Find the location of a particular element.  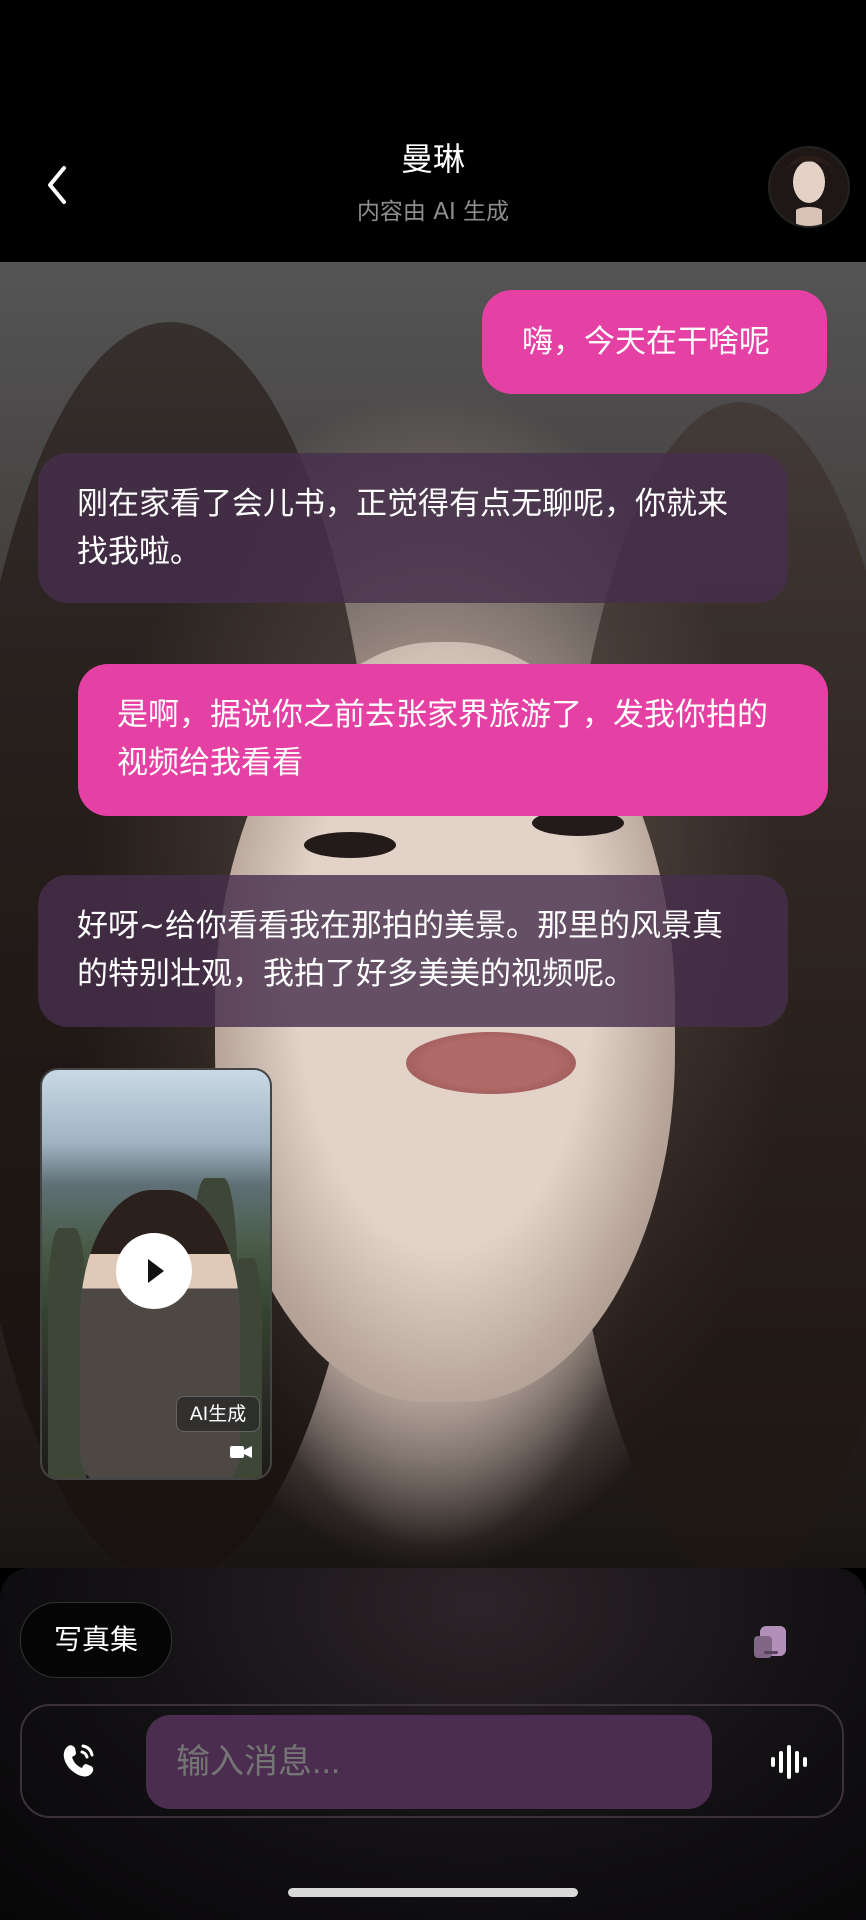

avatar-image is located at coordinates (809, 187).